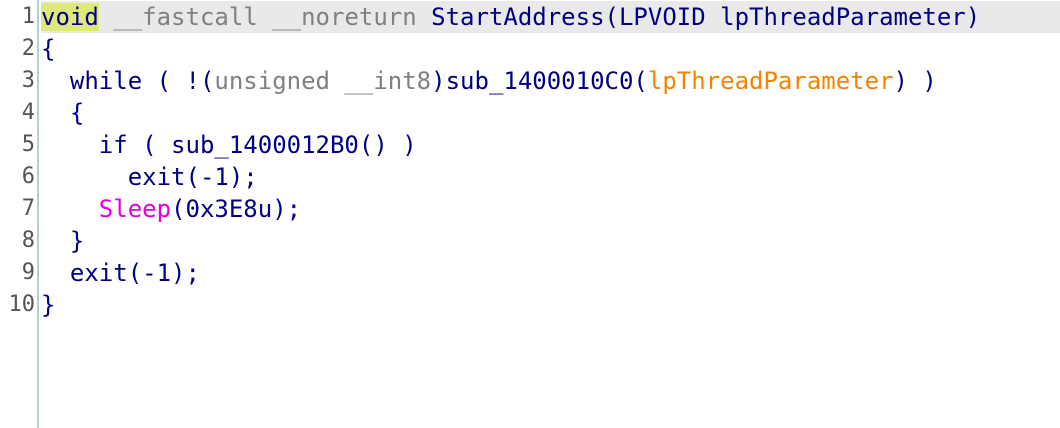 This screenshot has height=428, width=1060. What do you see at coordinates (28, 208) in the screenshot?
I see `line-number: 7` at bounding box center [28, 208].